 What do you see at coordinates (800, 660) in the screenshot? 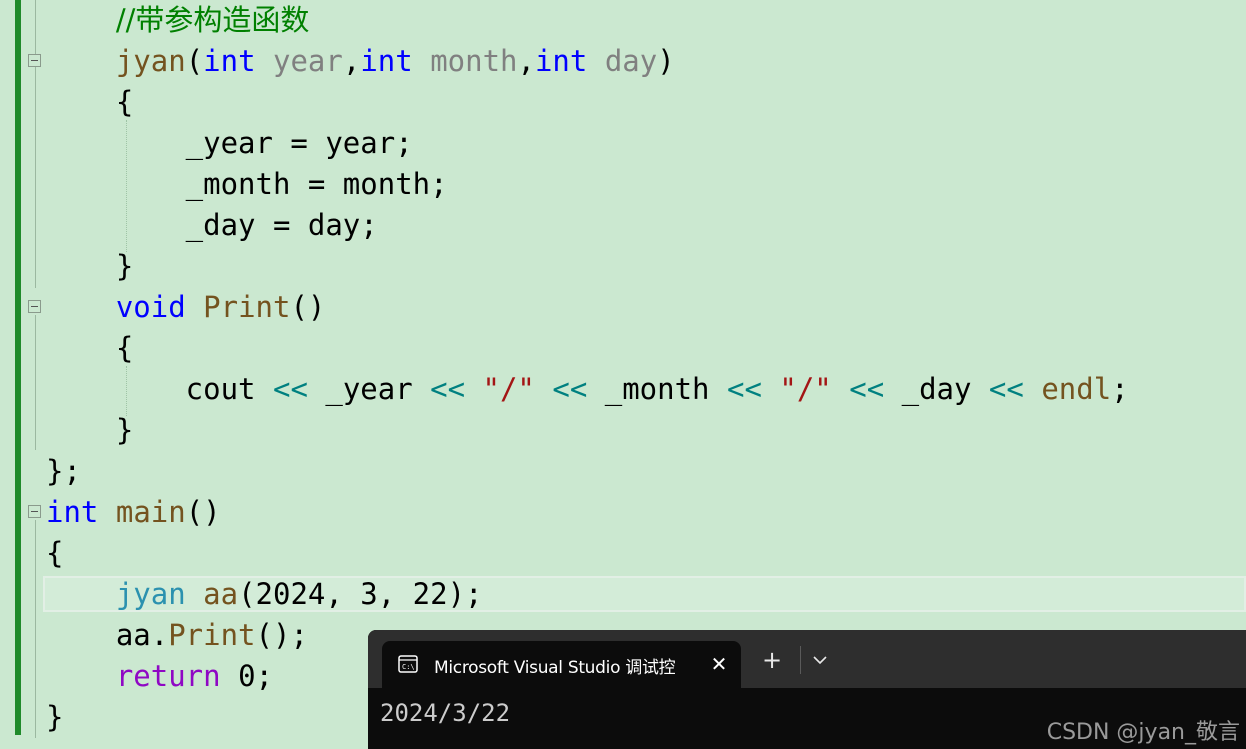
I see `tab-bar-divider` at bounding box center [800, 660].